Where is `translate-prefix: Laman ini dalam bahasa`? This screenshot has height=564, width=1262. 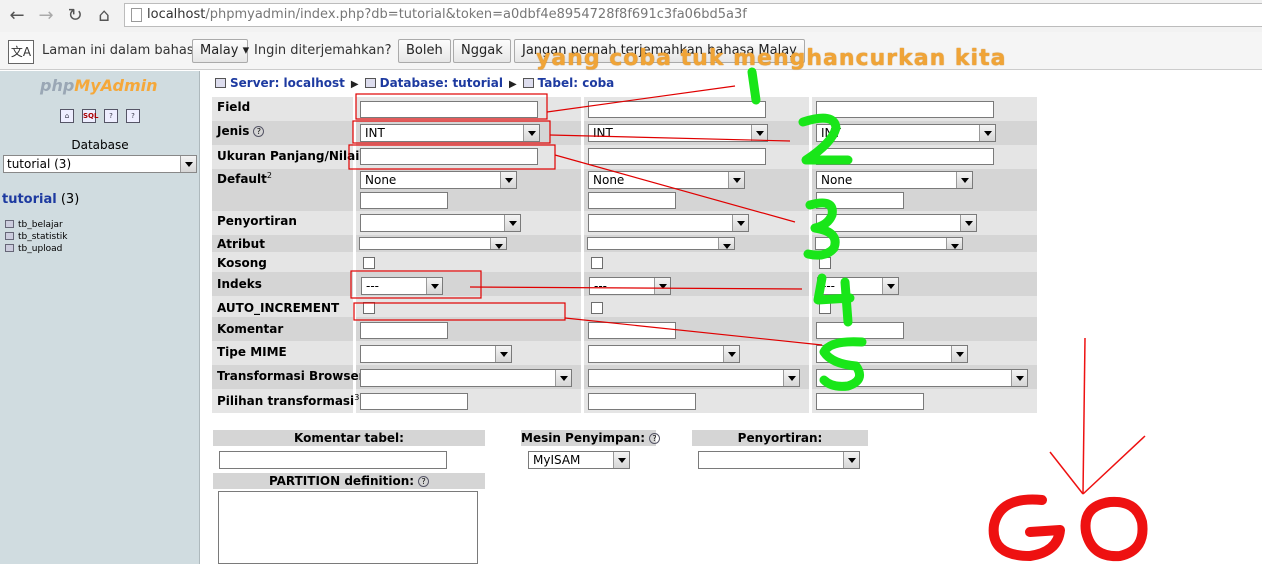 translate-prefix: Laman ini dalam bahasa is located at coordinates (122, 50).